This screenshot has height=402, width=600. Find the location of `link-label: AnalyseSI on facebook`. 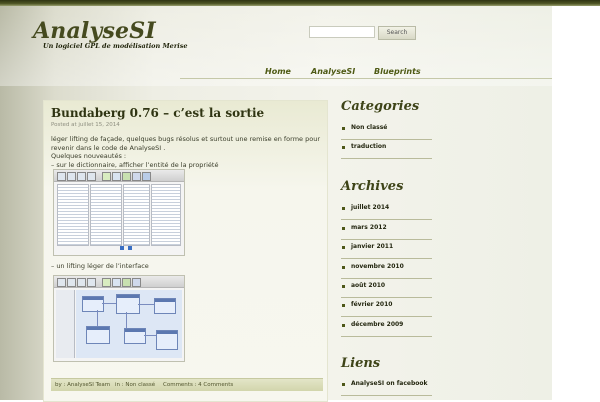

link-label: AnalyseSI on facebook is located at coordinates (389, 383).